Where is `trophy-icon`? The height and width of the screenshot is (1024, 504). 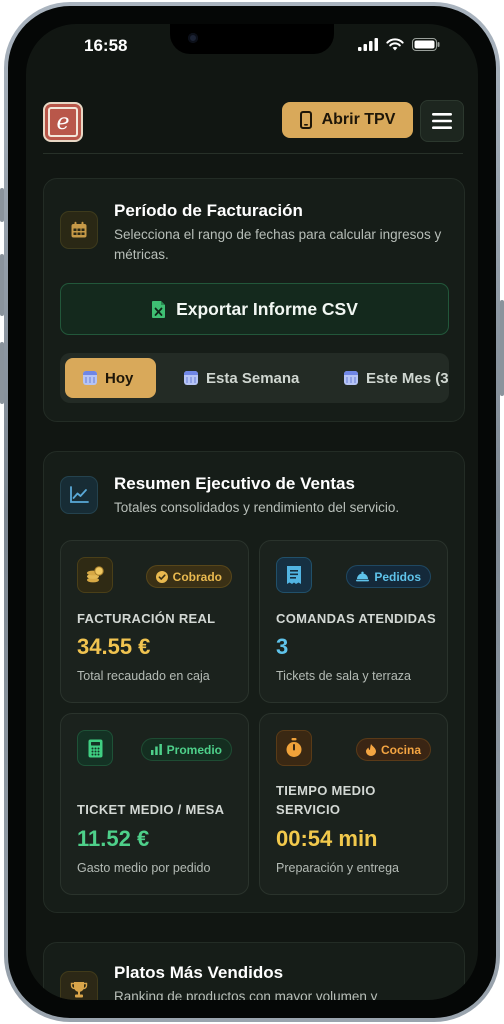 trophy-icon is located at coordinates (79, 985).